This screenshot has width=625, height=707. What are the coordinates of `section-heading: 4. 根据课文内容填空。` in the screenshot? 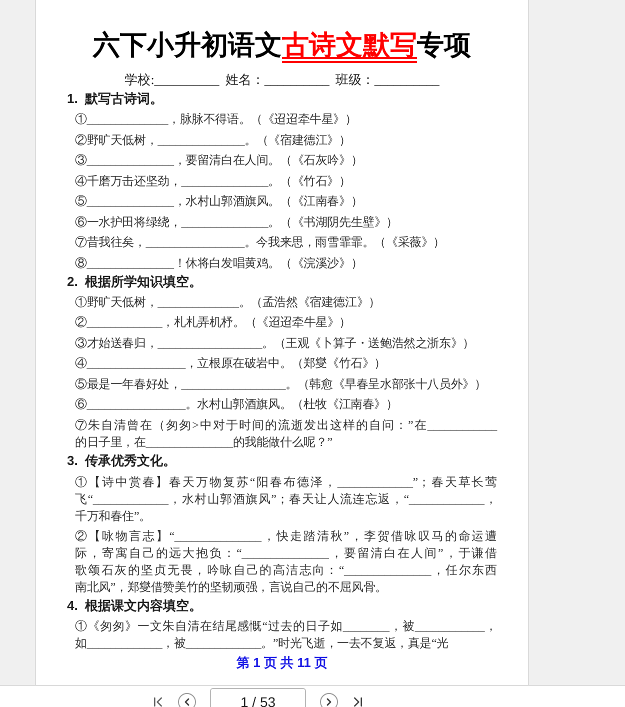 It's located at (135, 605).